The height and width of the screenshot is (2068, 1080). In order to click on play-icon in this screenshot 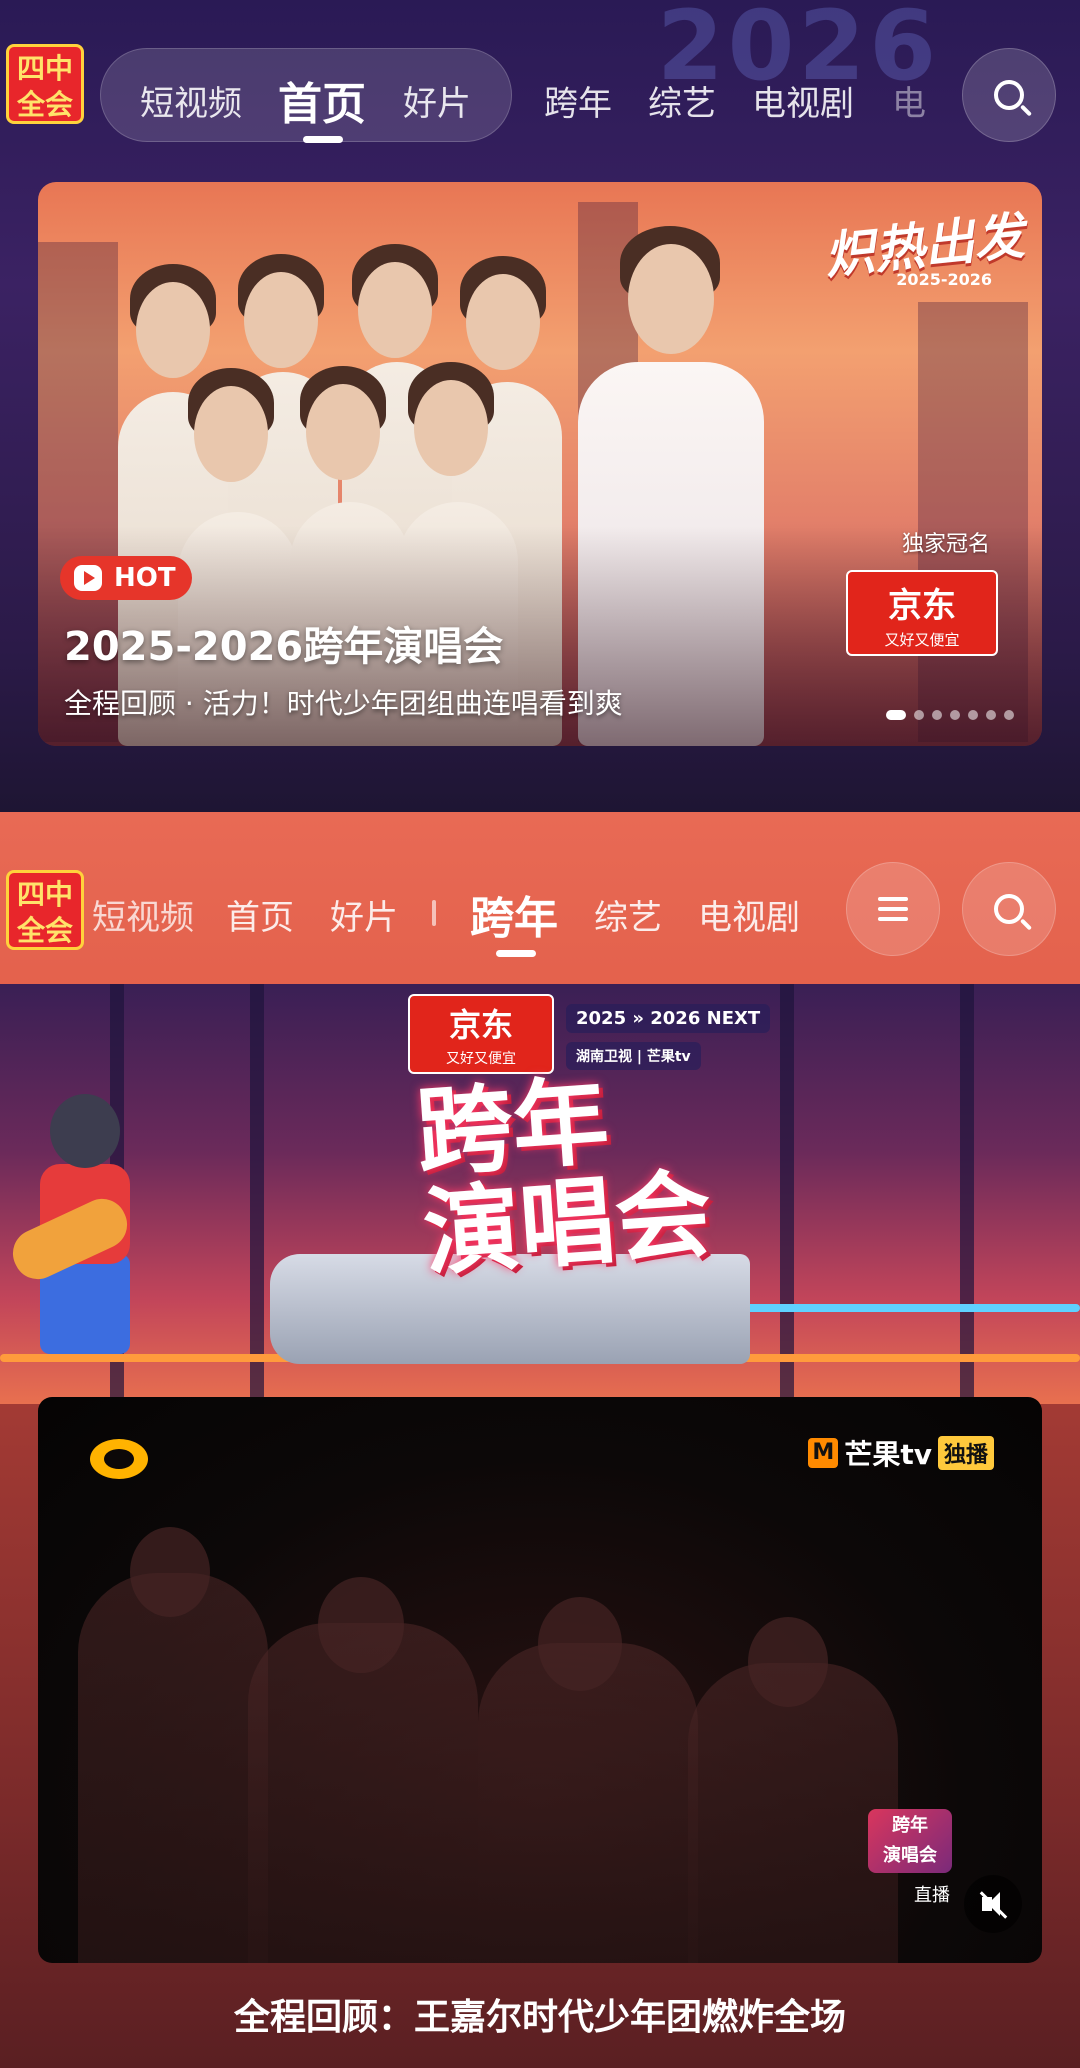, I will do `click(88, 578)`.